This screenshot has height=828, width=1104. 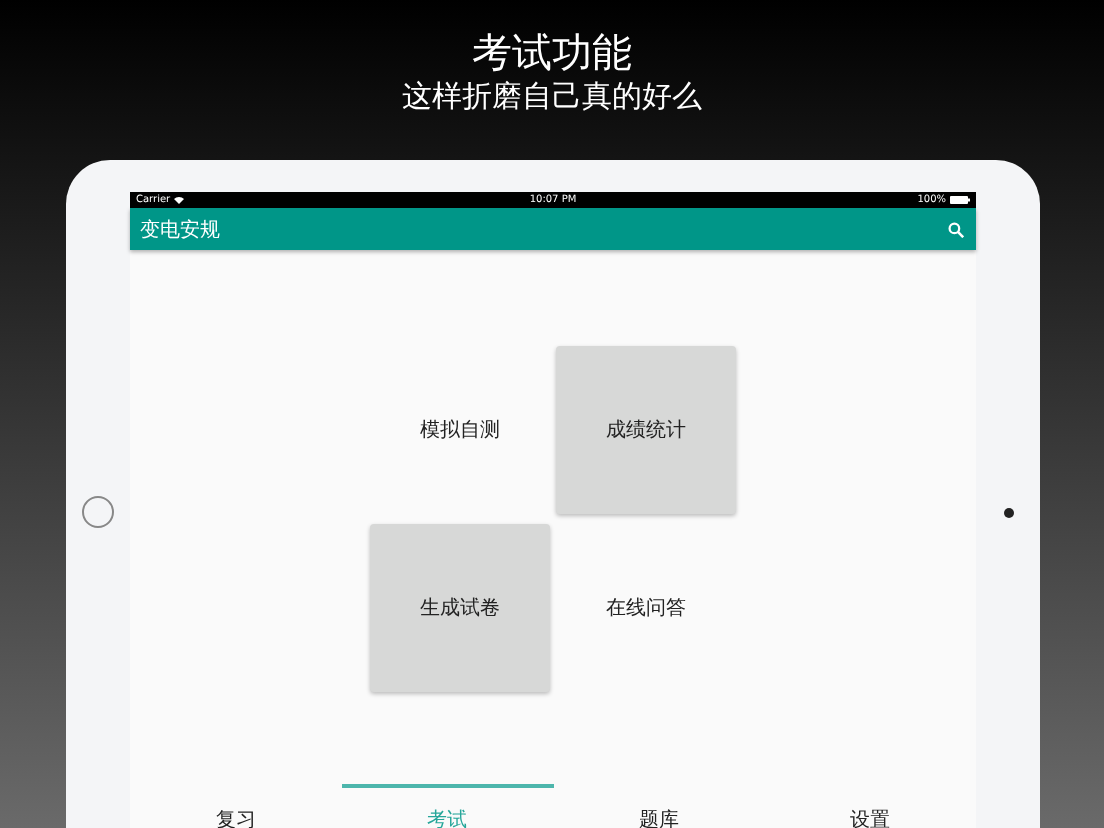 I want to click on tab: 题库, so click(x=659, y=806).